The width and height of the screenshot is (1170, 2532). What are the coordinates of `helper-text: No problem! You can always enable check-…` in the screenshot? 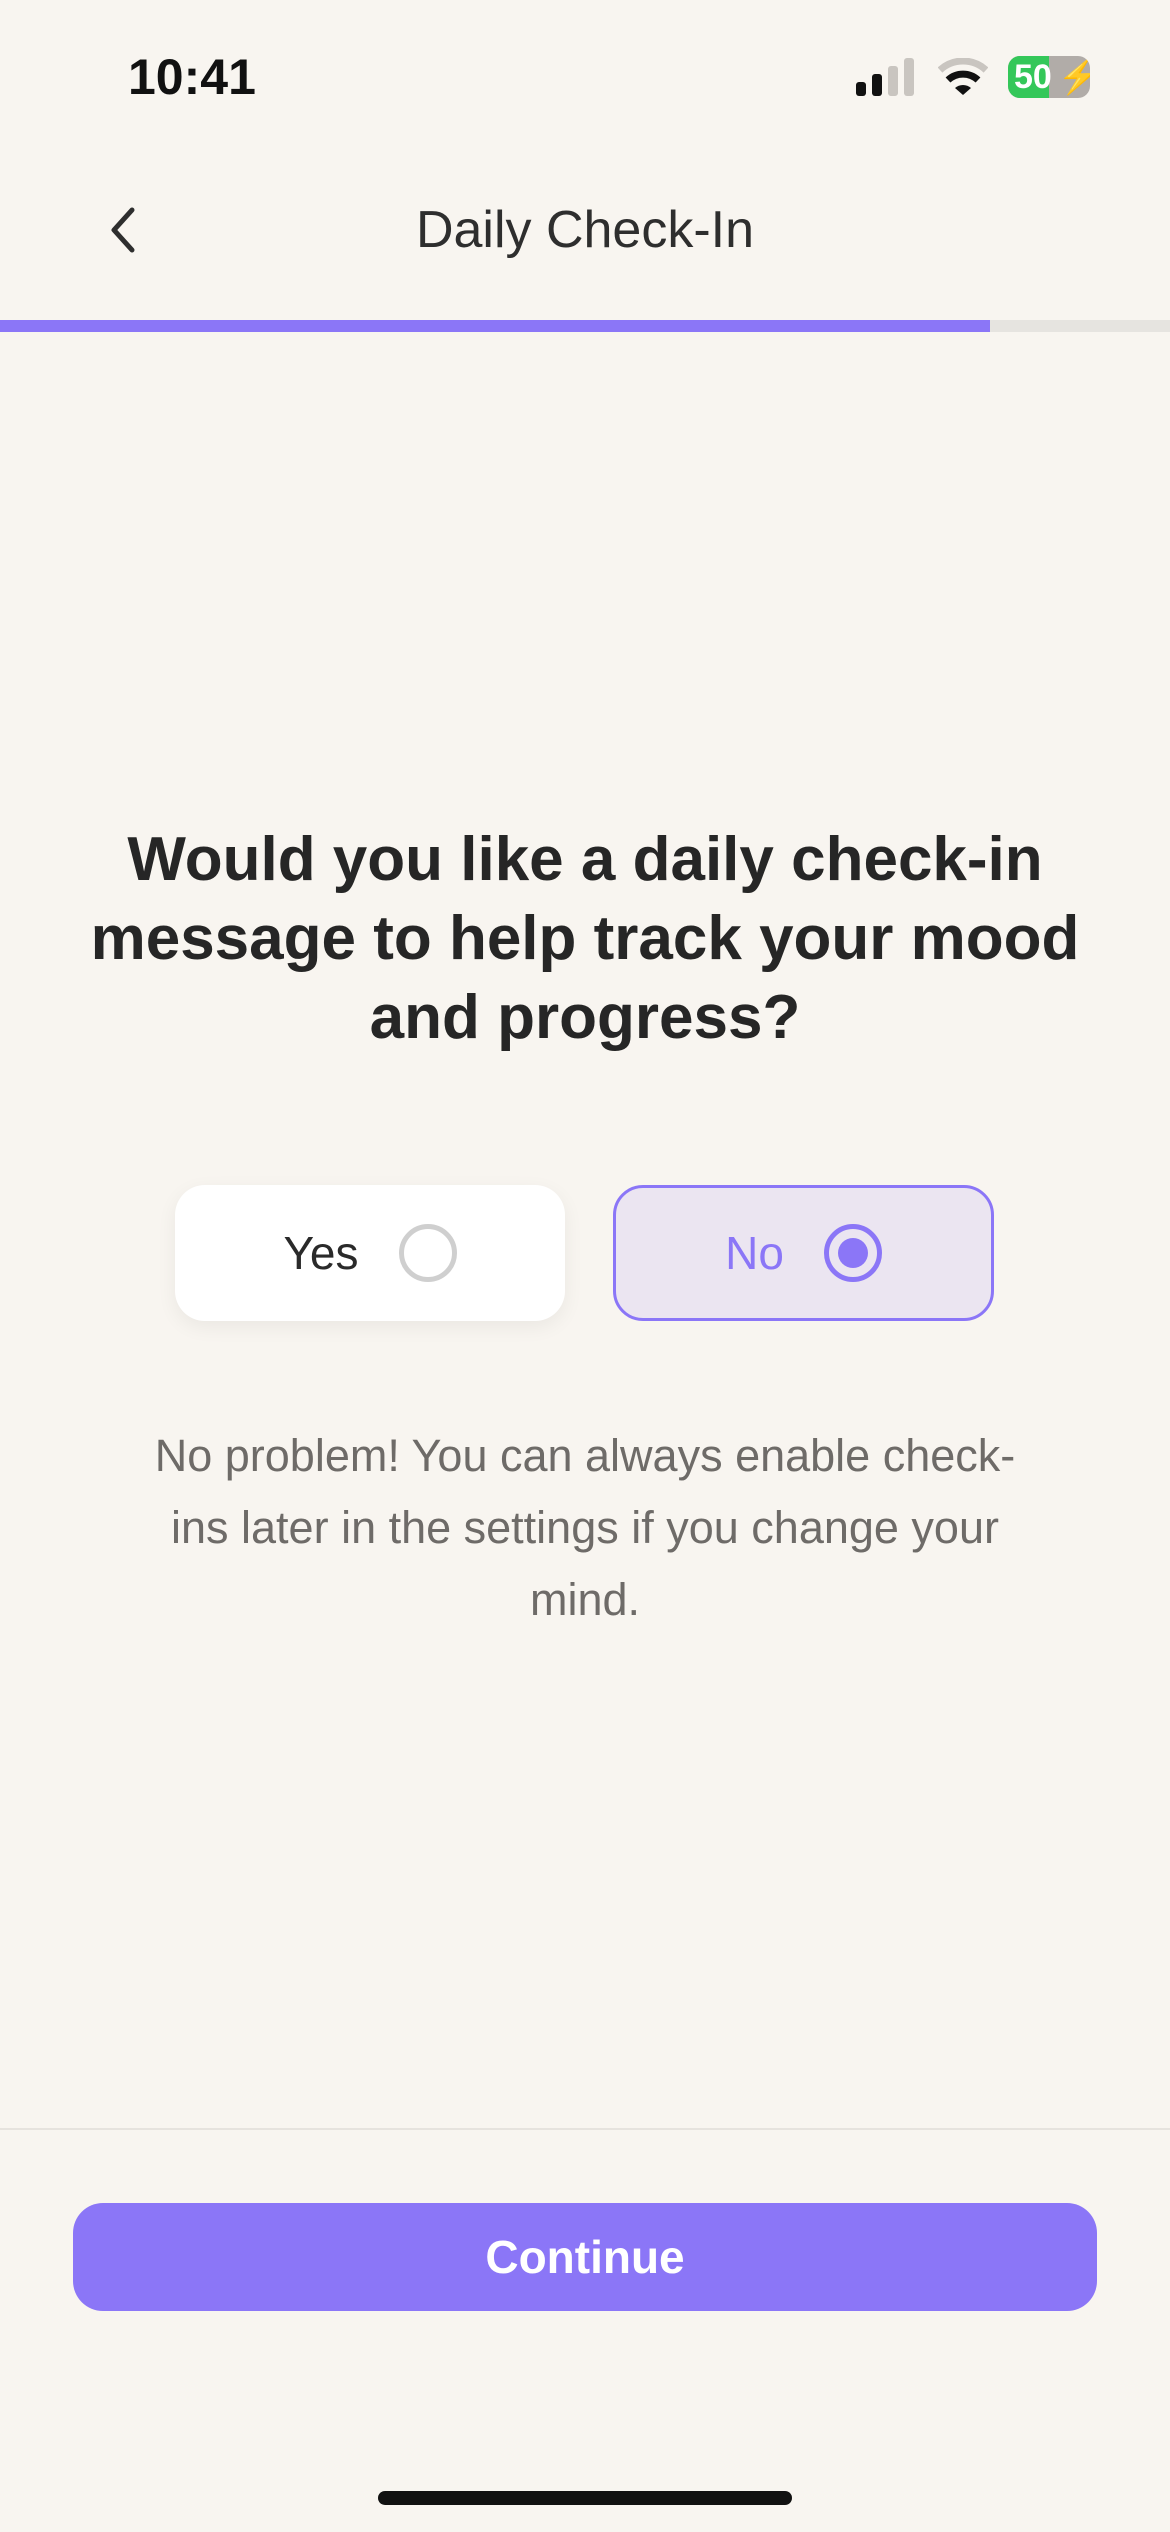 It's located at (585, 1527).